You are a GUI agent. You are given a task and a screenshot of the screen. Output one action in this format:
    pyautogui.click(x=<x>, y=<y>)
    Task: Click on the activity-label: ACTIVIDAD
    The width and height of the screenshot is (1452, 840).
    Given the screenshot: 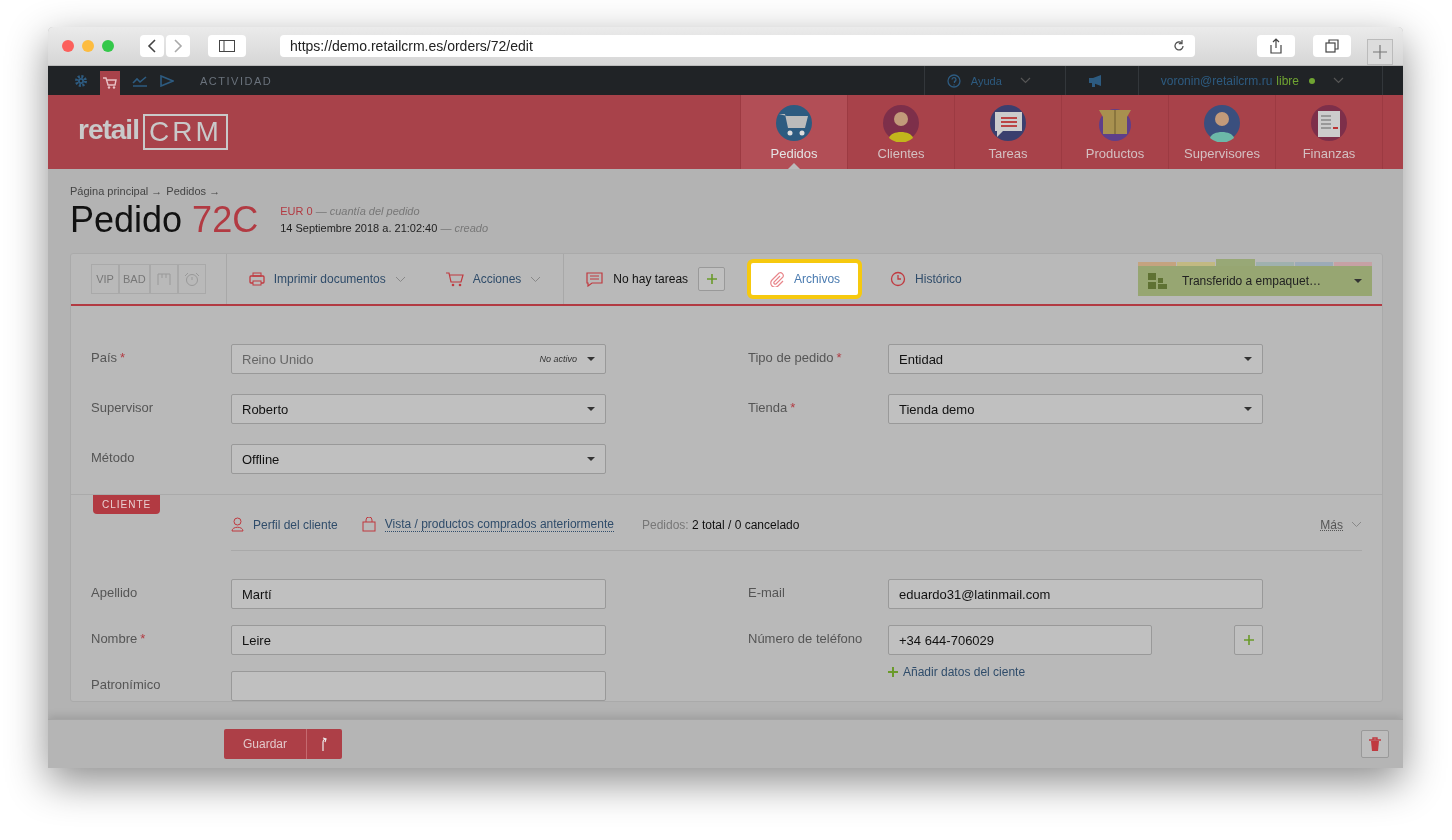 What is the action you would take?
    pyautogui.click(x=236, y=80)
    